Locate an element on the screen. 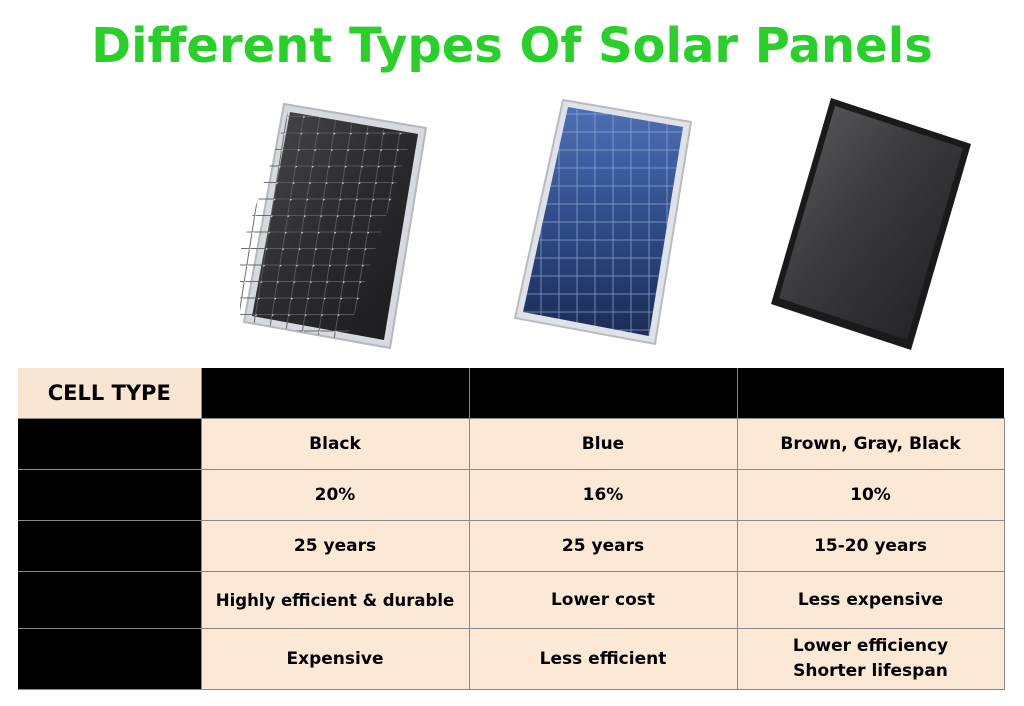 The height and width of the screenshot is (706, 1024). table-cell: Blue is located at coordinates (603, 444).